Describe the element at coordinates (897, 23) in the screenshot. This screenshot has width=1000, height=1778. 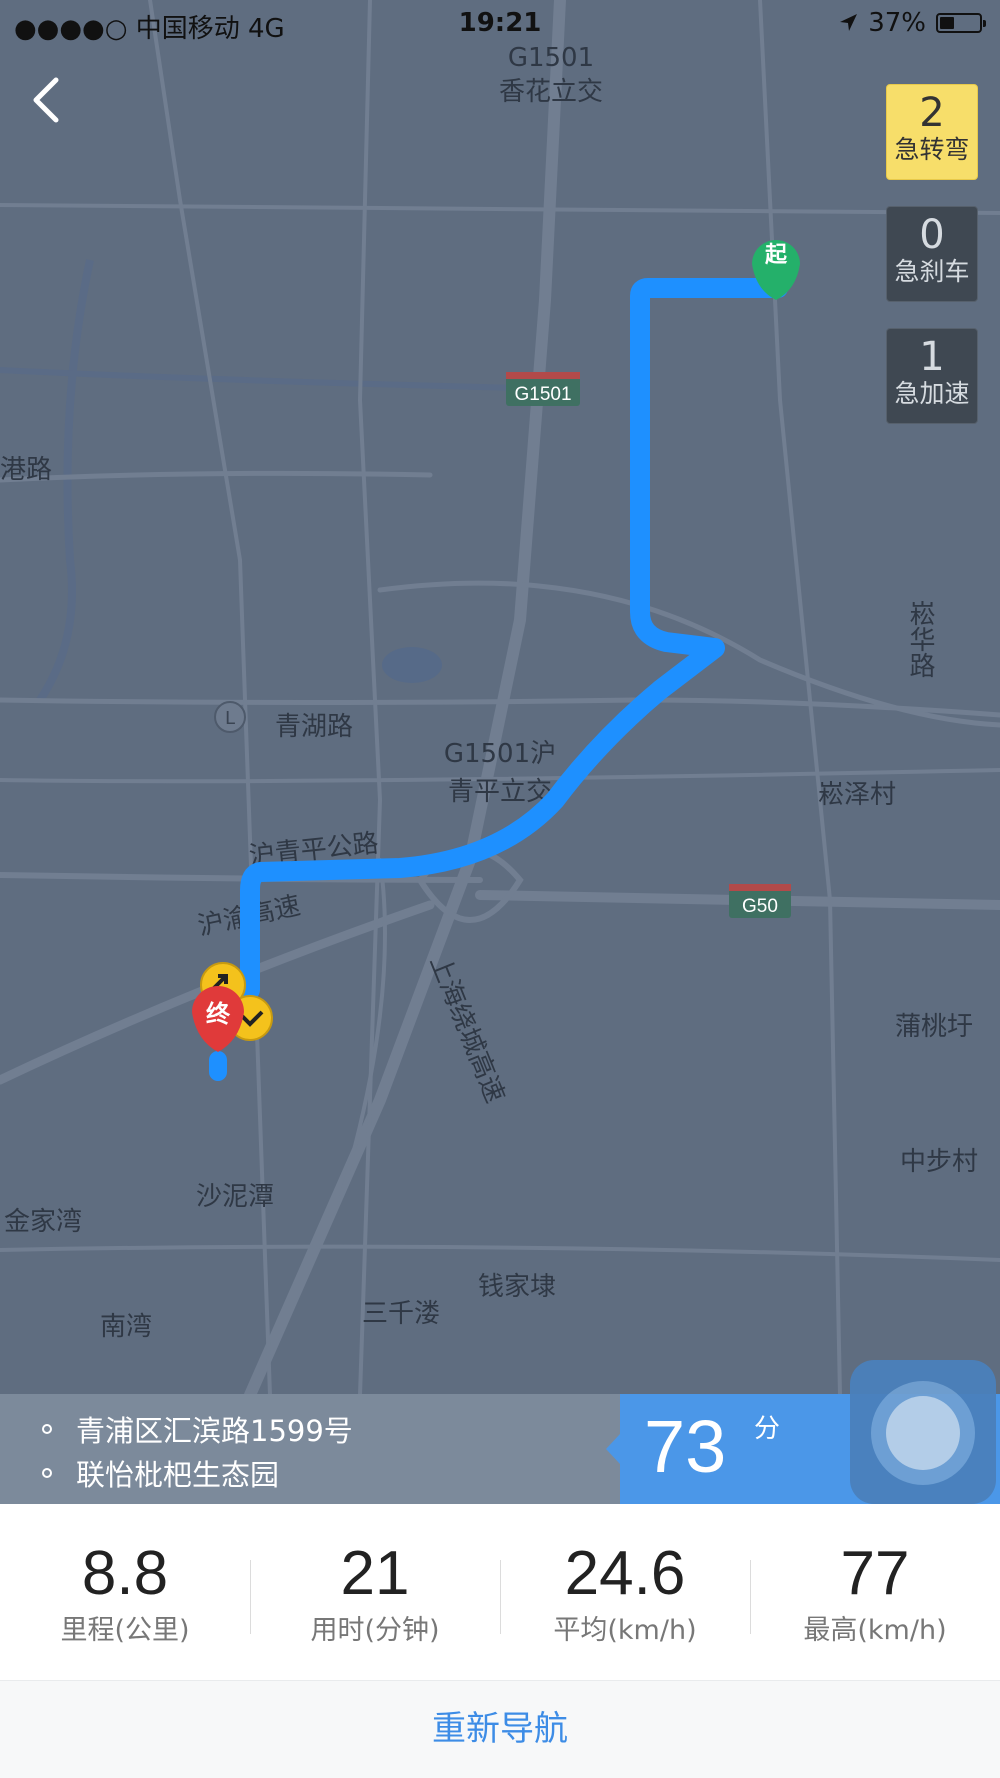
I see `battery-percent: 37%` at that location.